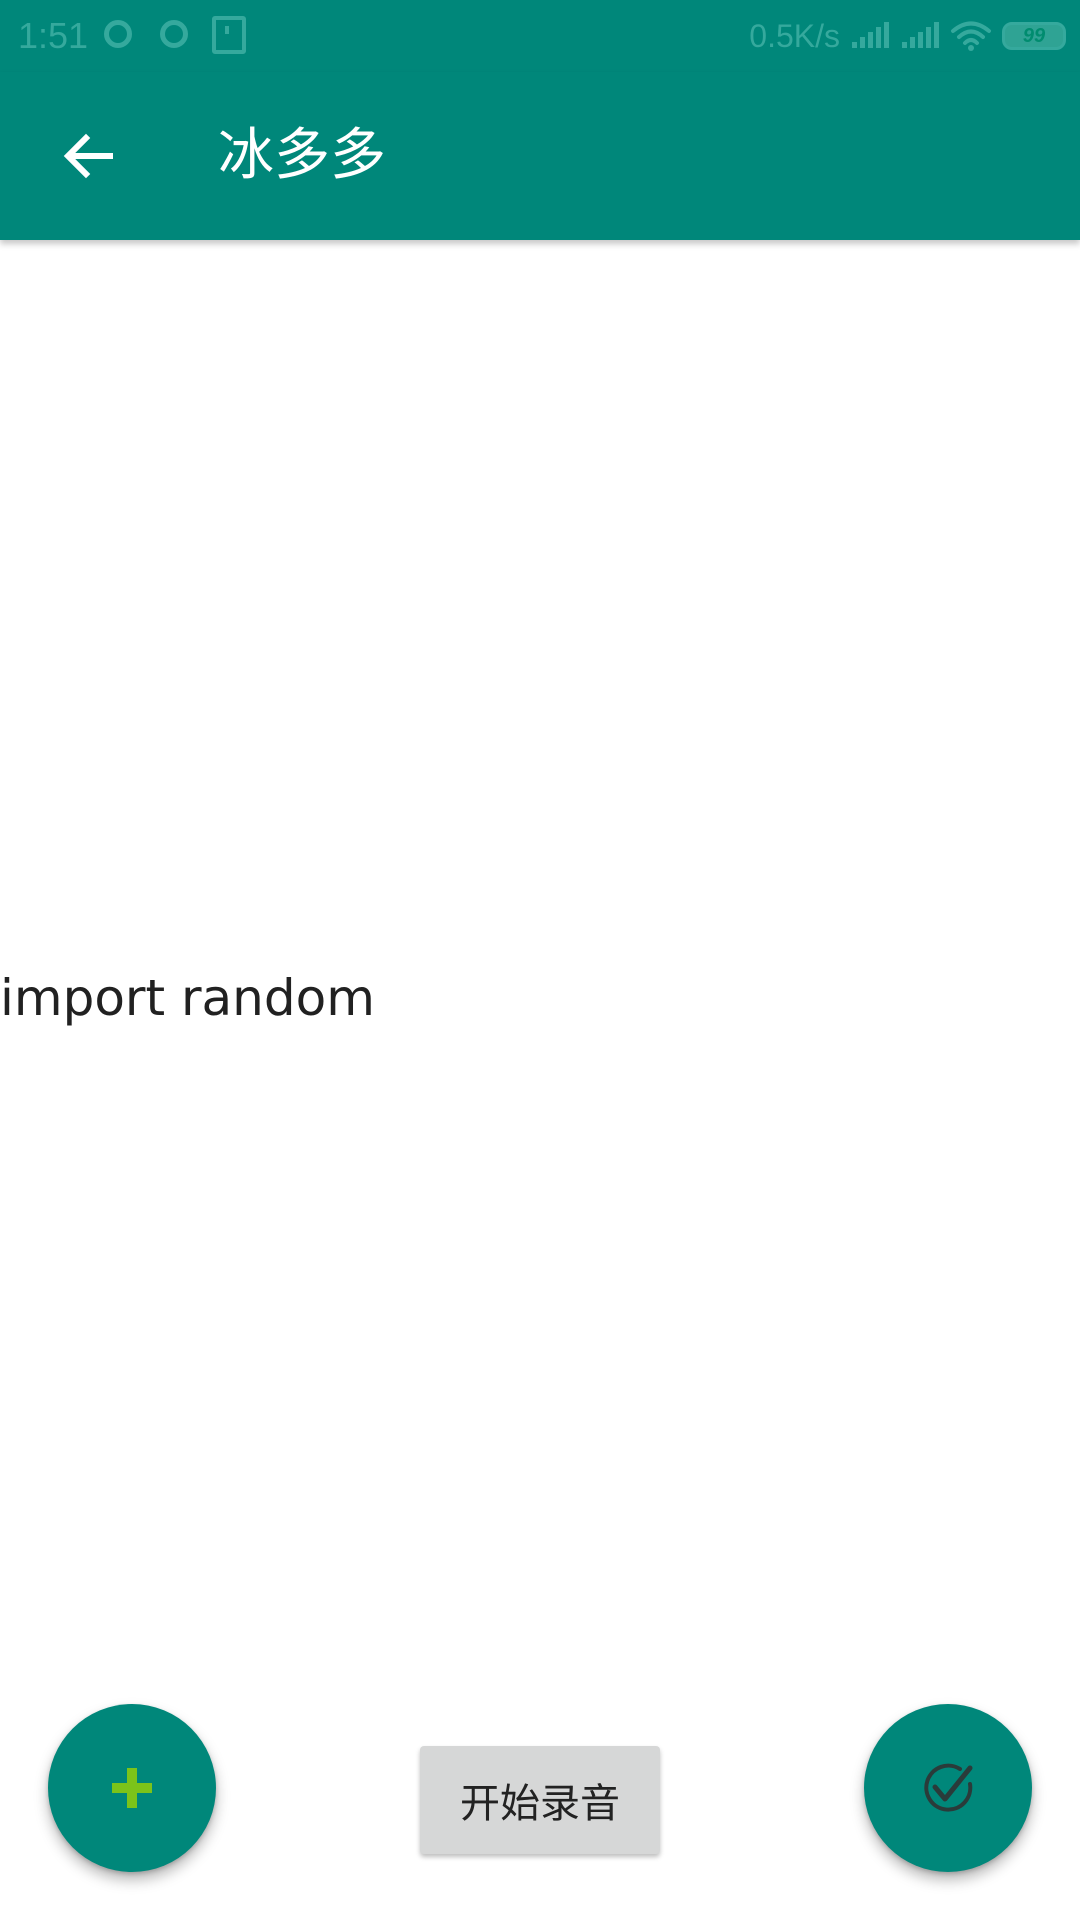 This screenshot has width=1080, height=1920. I want to click on wifi-icon, so click(971, 36).